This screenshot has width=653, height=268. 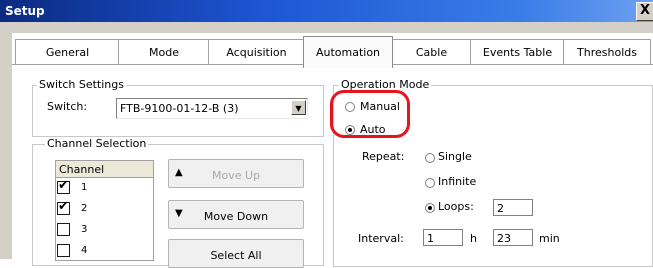 What do you see at coordinates (500, 208) in the screenshot?
I see `loops-value: 2` at bounding box center [500, 208].